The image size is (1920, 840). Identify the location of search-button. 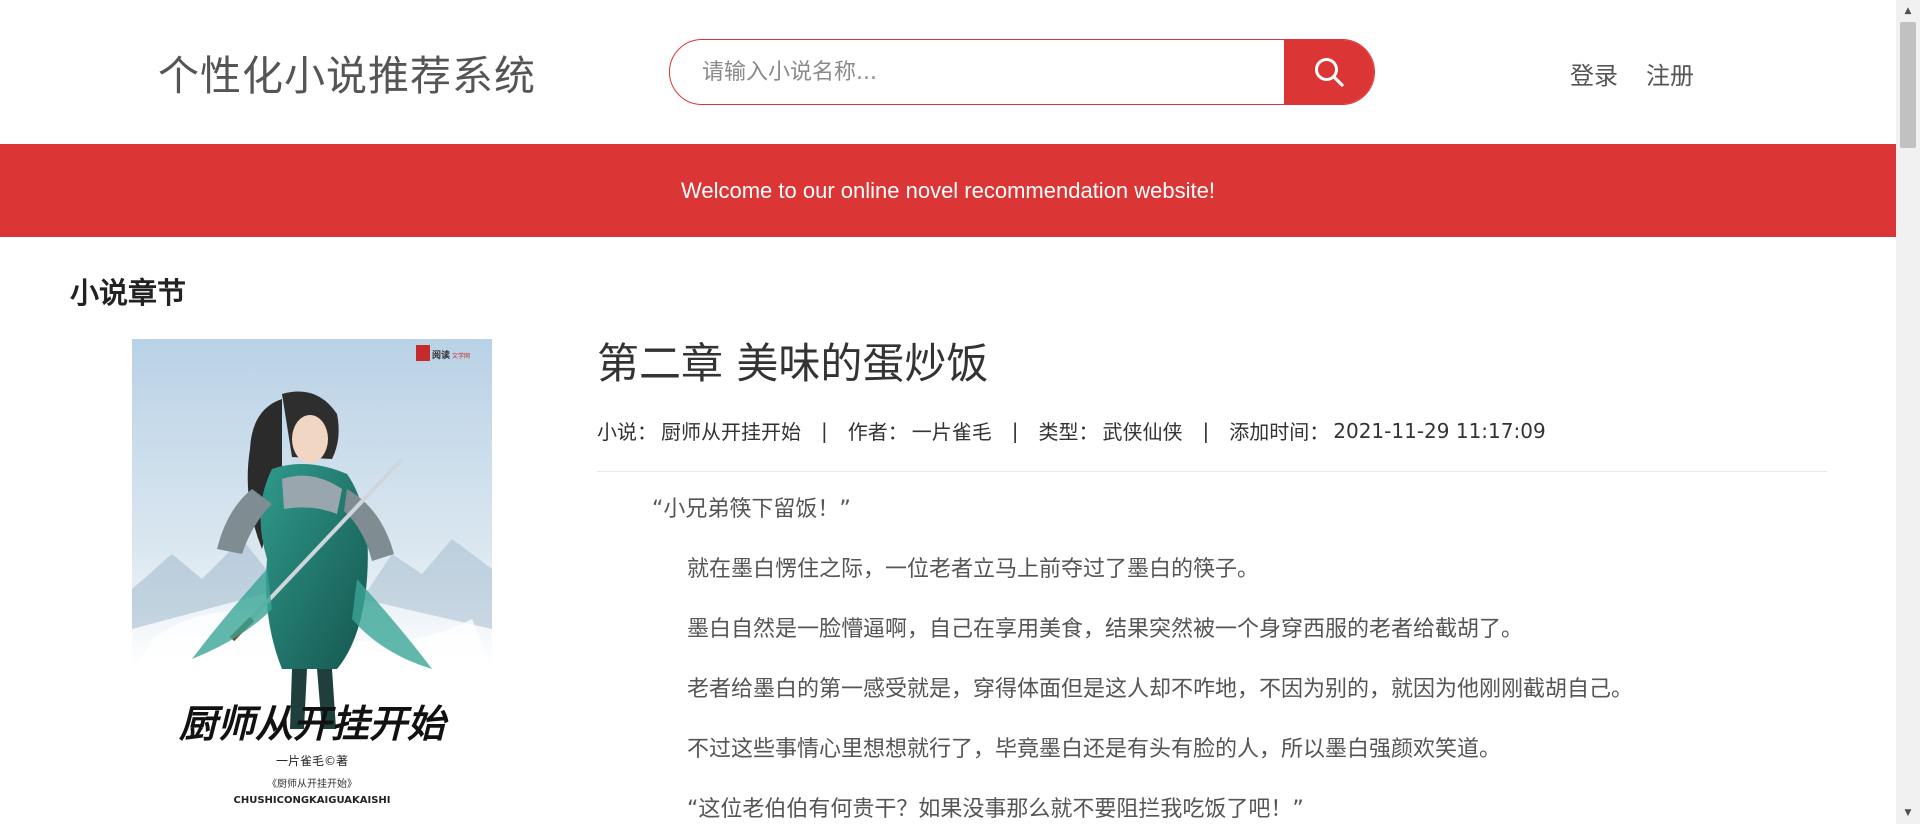
(1329, 72).